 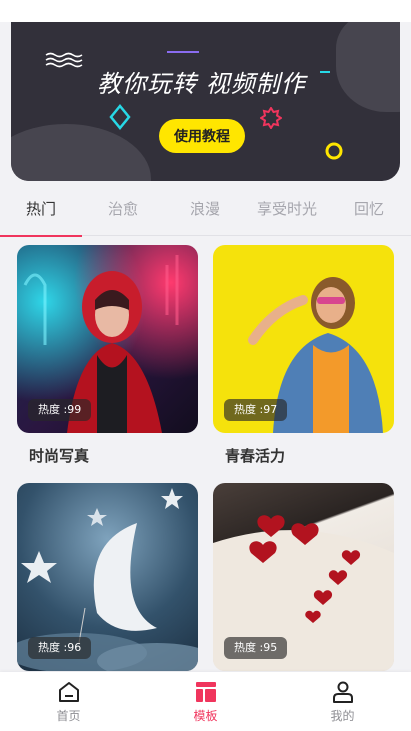 What do you see at coordinates (255, 456) in the screenshot?
I see `template-title: 青春活力` at bounding box center [255, 456].